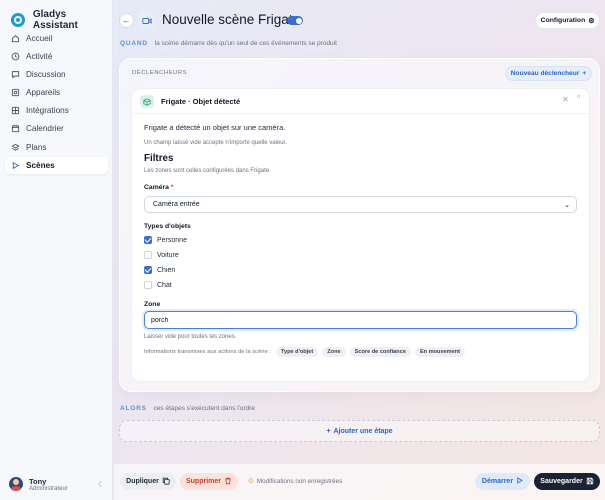 Image resolution: width=605 pixels, height=500 pixels. Describe the element at coordinates (228, 482) in the screenshot. I see `trash-icon` at that location.